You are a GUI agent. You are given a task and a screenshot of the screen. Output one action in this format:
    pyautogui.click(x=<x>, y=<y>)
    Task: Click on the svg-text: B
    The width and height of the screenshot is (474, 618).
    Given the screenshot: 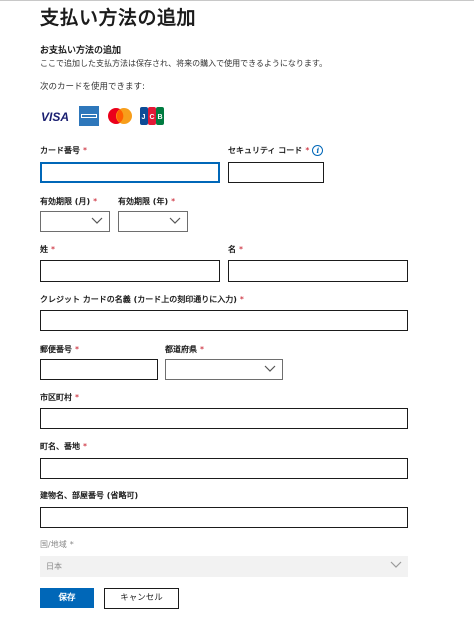 What is the action you would take?
    pyautogui.click(x=160, y=117)
    